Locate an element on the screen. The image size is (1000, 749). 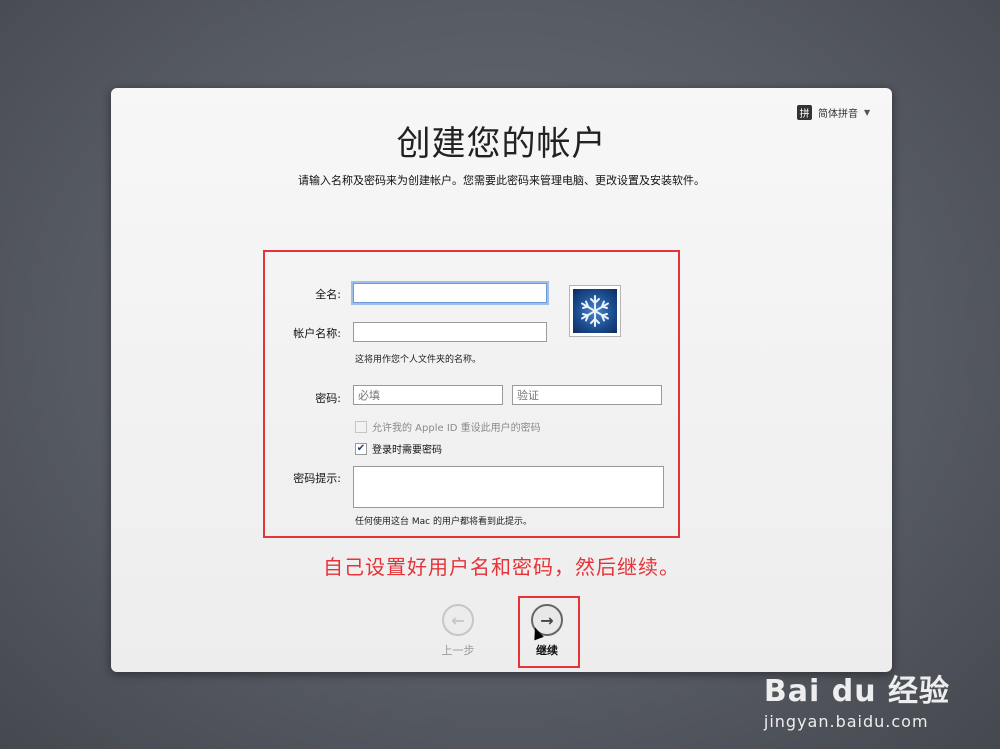
apple-id-reset-checkbox is located at coordinates (361, 426).